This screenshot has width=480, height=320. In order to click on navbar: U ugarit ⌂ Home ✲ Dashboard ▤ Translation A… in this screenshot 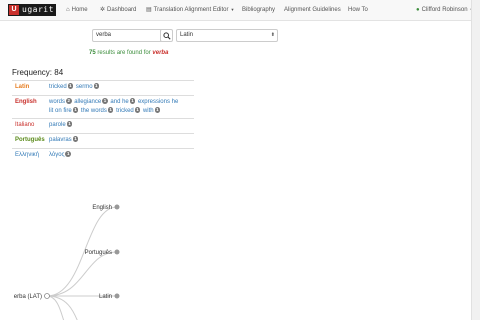, I will do `click(237, 10)`.